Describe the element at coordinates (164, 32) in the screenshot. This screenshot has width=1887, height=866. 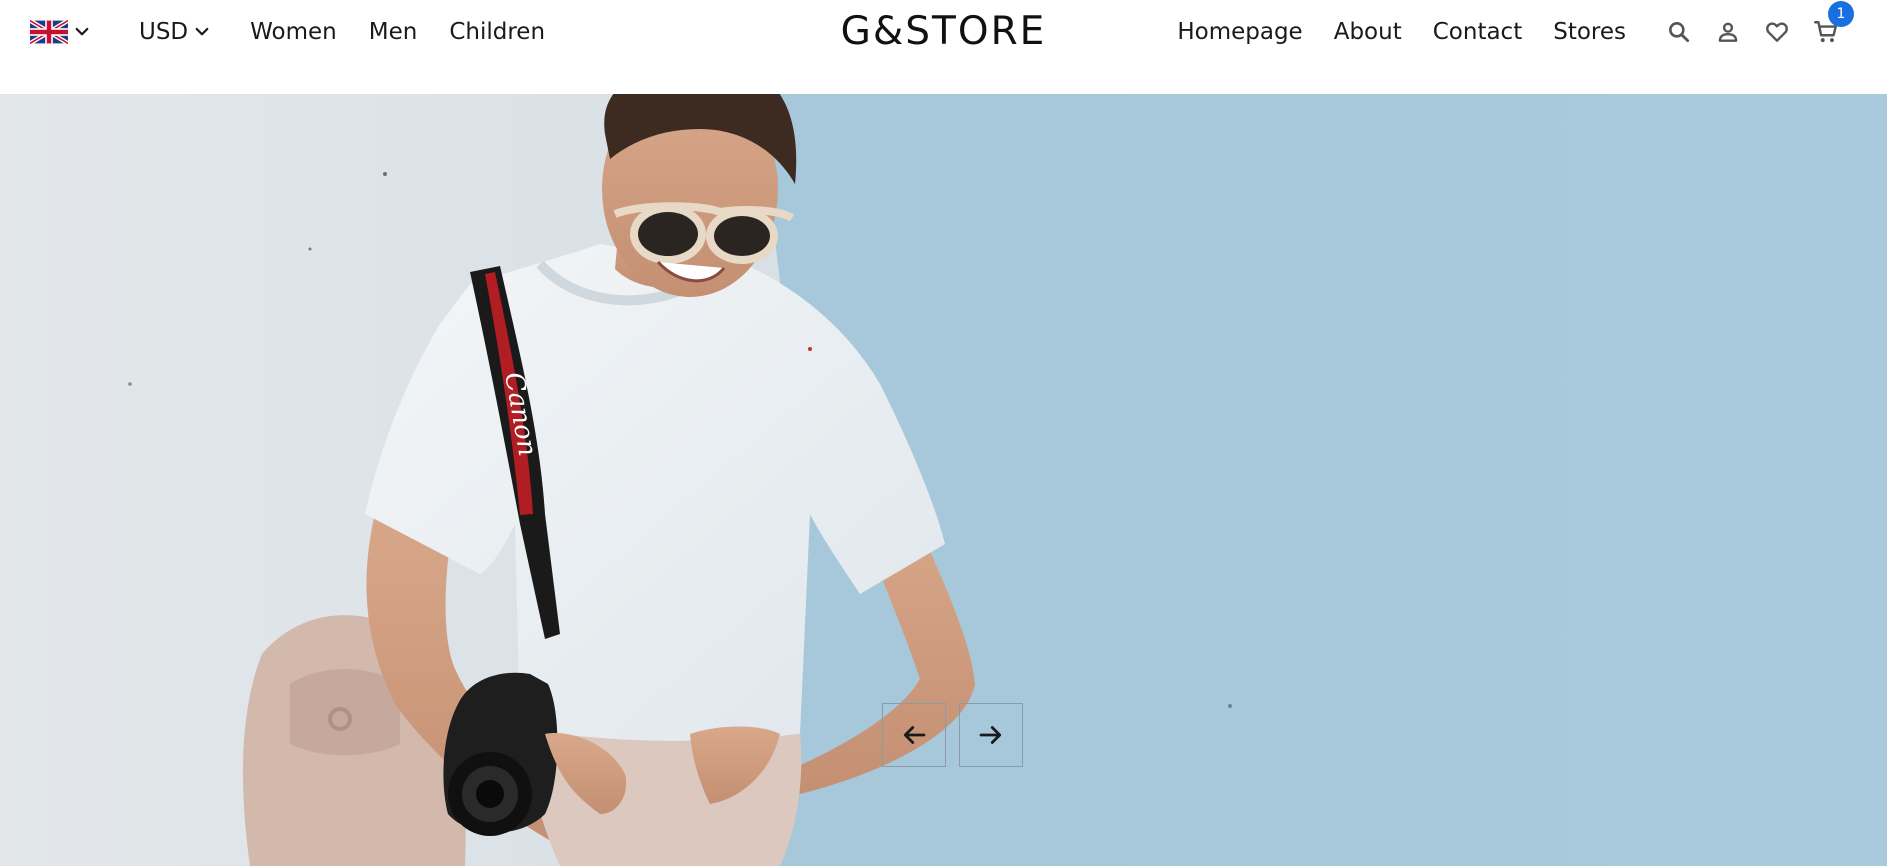
I see `currency-label: USD` at that location.